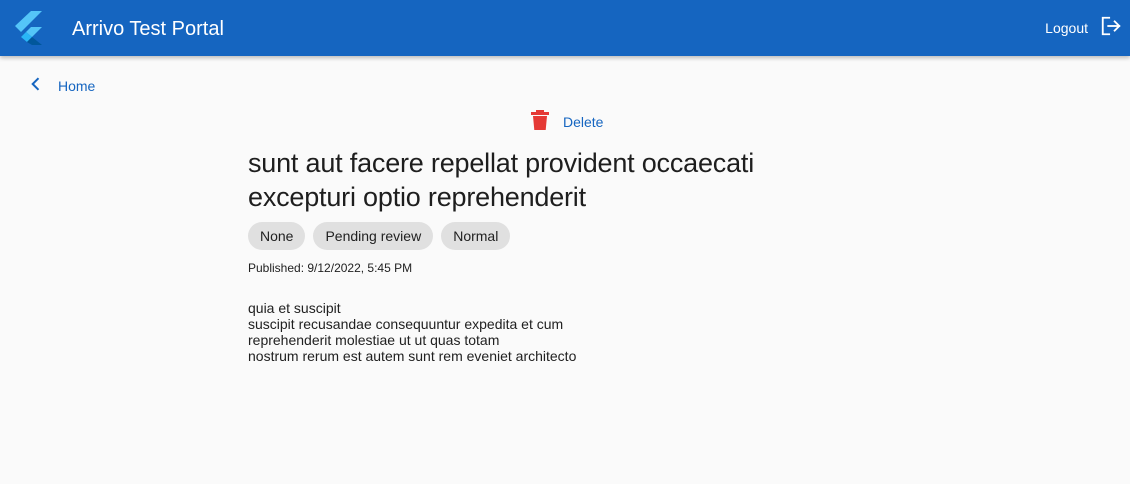  Describe the element at coordinates (36, 86) in the screenshot. I see `chevron-left-icon` at that location.